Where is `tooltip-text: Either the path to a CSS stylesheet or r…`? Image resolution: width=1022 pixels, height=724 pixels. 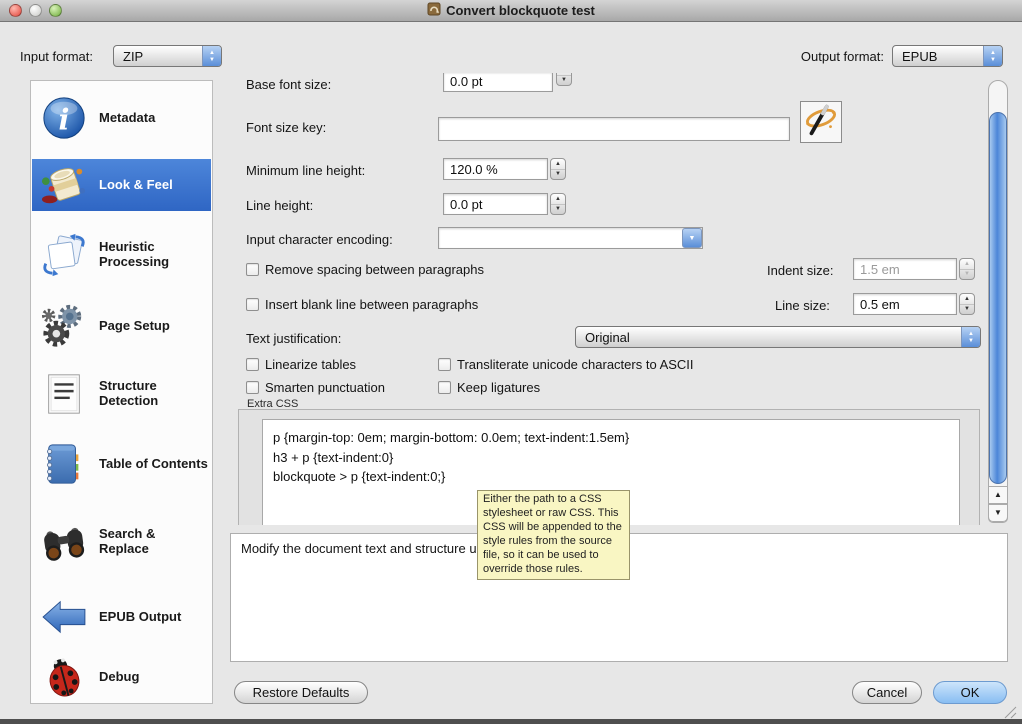
tooltip-text: Either the path to a CSS stylesheet or r… is located at coordinates (552, 534).